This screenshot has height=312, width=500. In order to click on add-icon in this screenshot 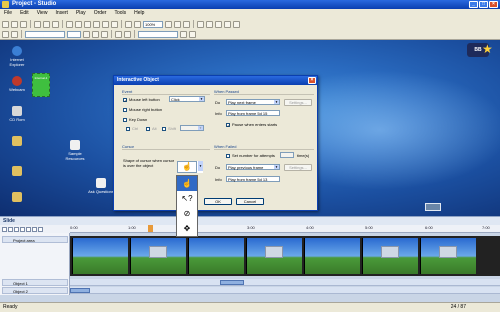, I will do `click(22, 229)`.